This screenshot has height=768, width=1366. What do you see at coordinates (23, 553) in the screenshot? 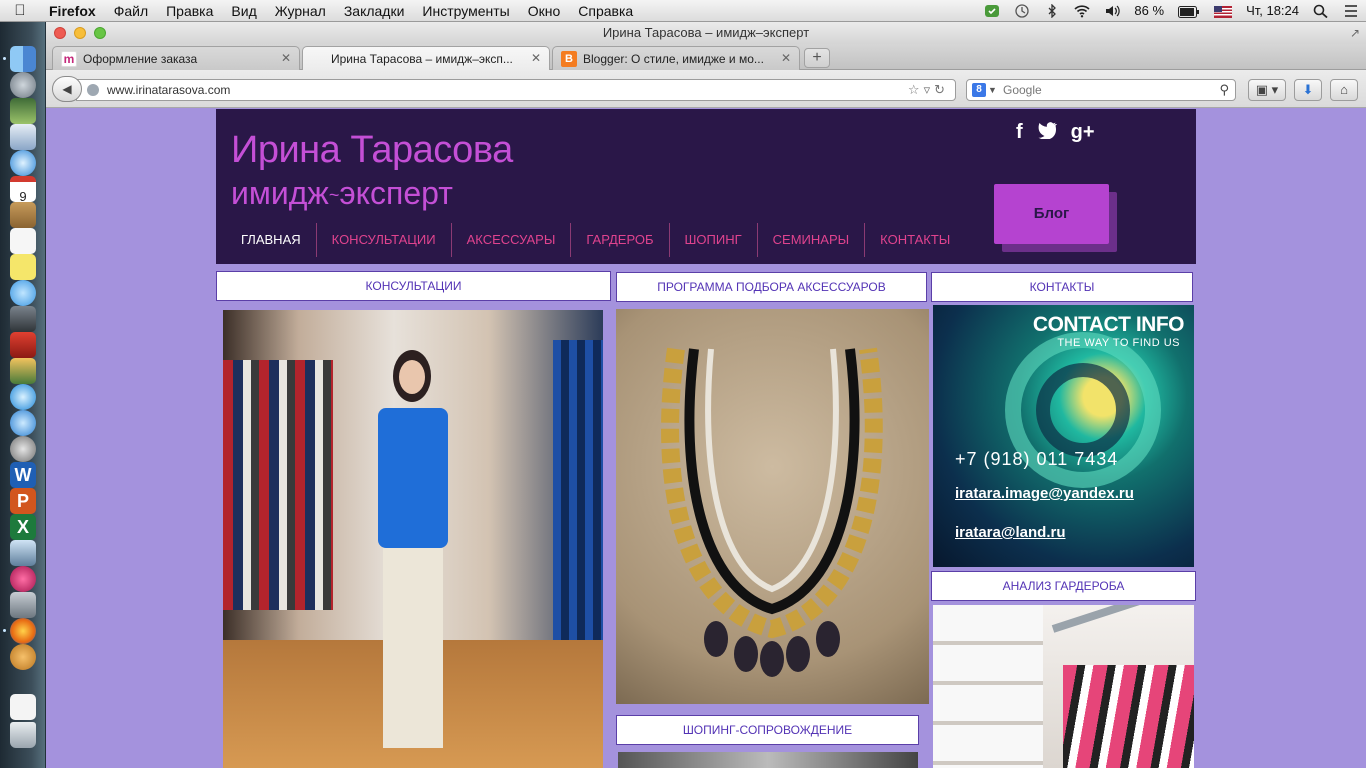
I see `image-viewer-icon` at bounding box center [23, 553].